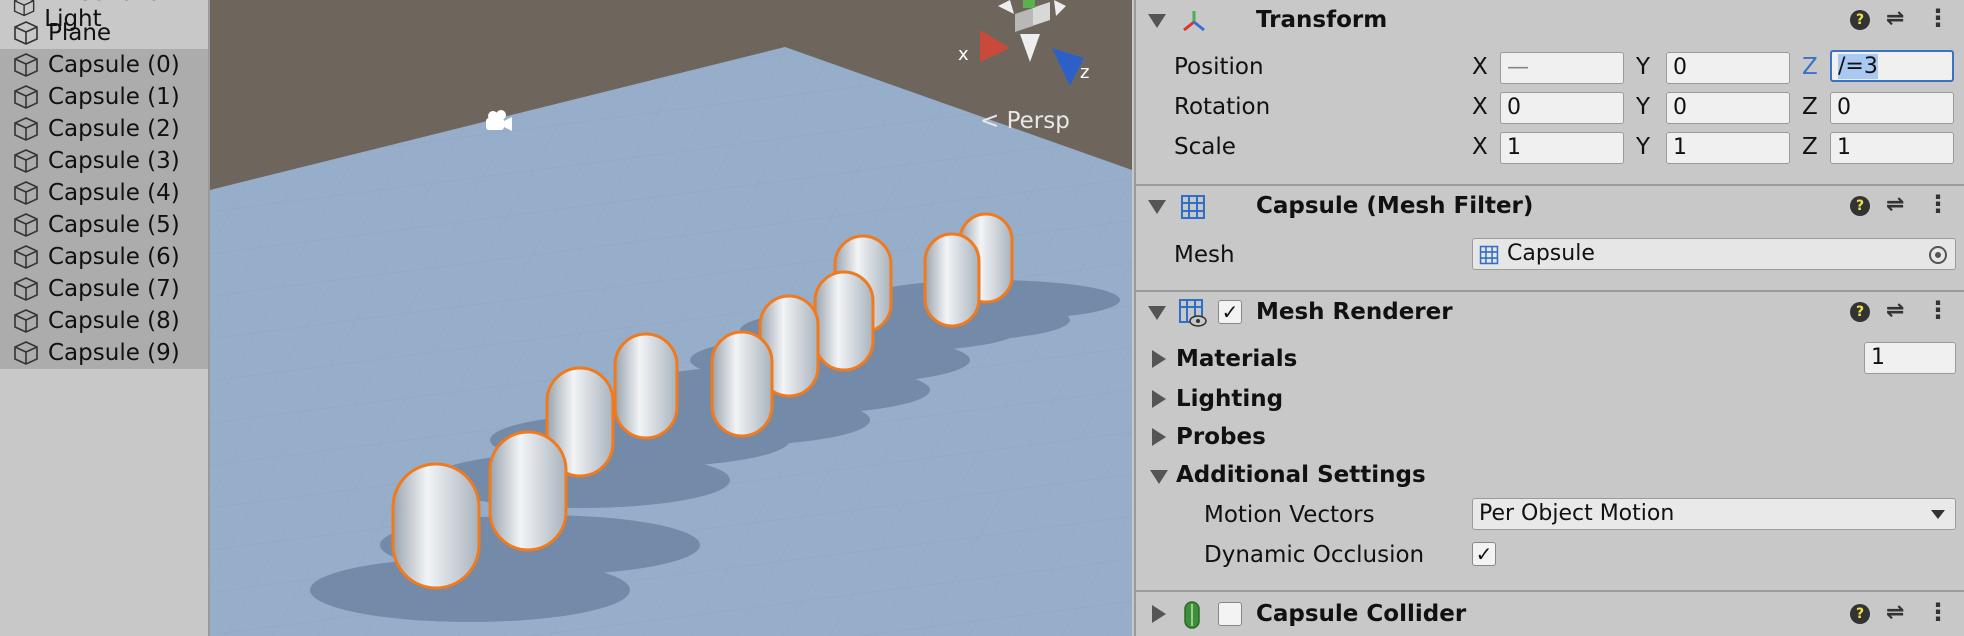 Image resolution: width=1964 pixels, height=636 pixels. Describe the element at coordinates (1938, 255) in the screenshot. I see `object-picker-icon` at that location.